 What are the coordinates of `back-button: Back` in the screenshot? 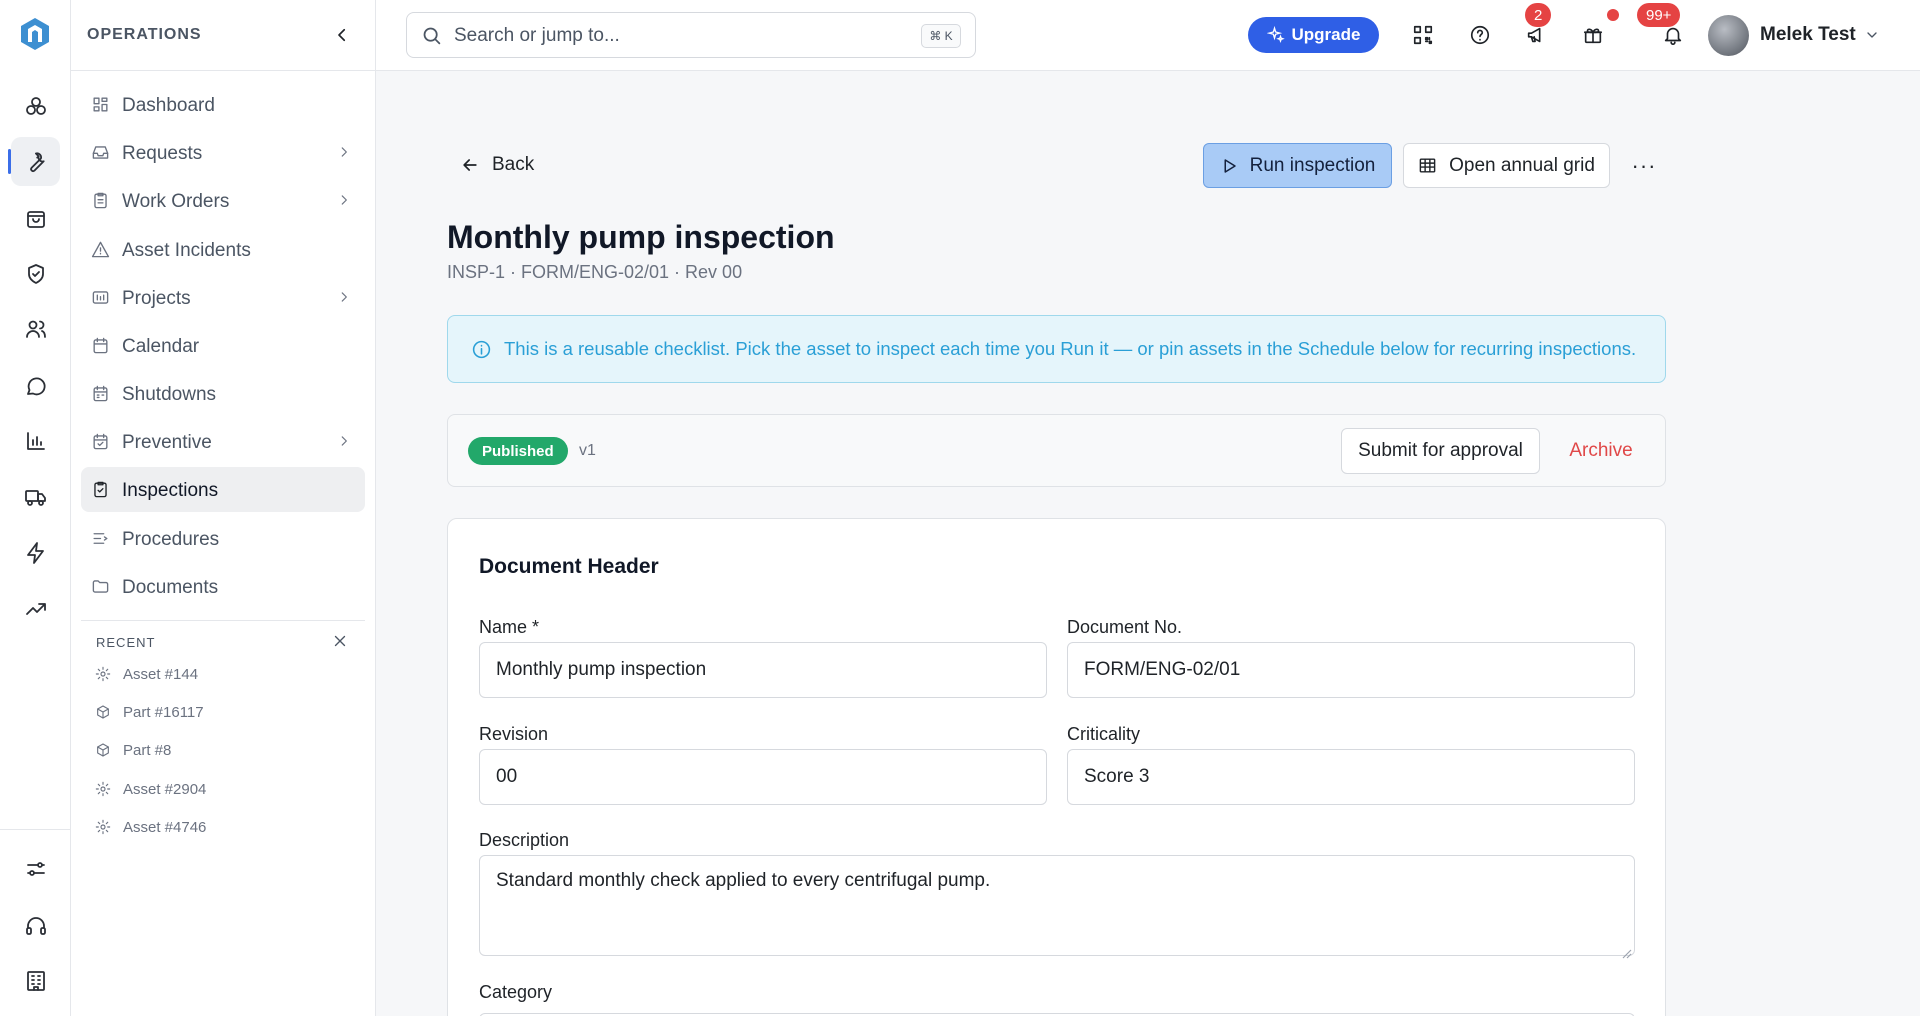 It's located at (497, 165).